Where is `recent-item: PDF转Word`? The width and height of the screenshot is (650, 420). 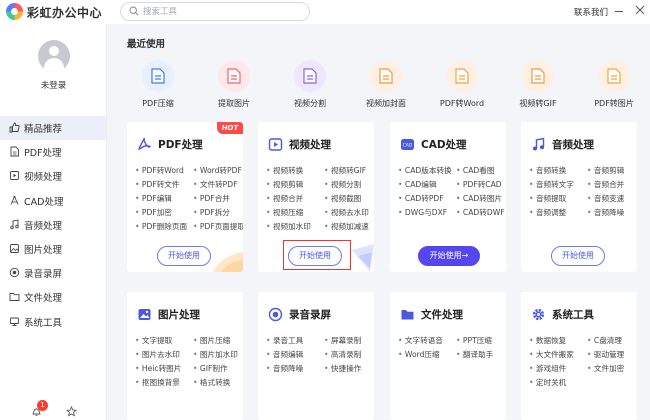
recent-item: PDF转Word is located at coordinates (462, 88).